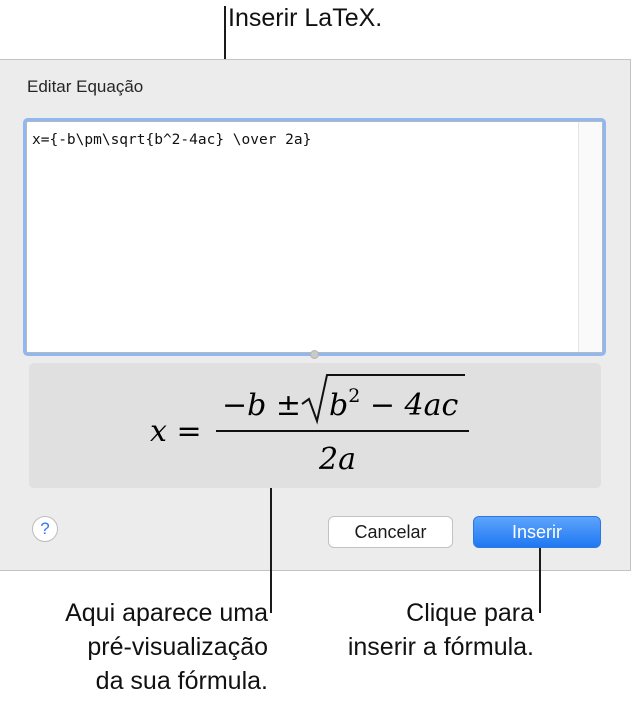 This screenshot has height=702, width=633. What do you see at coordinates (305, 18) in the screenshot?
I see `callout-latex: Inserir LaTeX.` at bounding box center [305, 18].